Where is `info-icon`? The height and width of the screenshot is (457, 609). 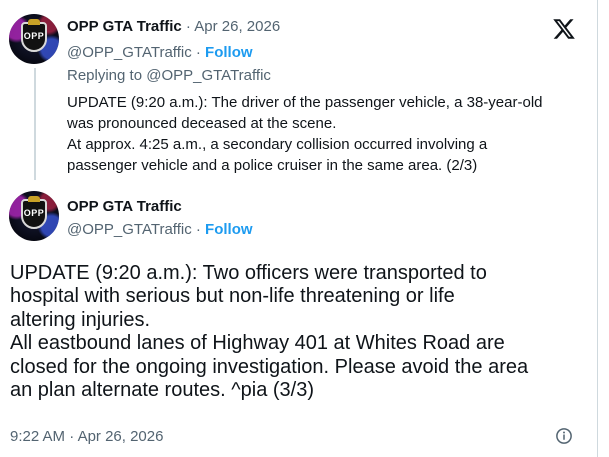 info-icon is located at coordinates (564, 436).